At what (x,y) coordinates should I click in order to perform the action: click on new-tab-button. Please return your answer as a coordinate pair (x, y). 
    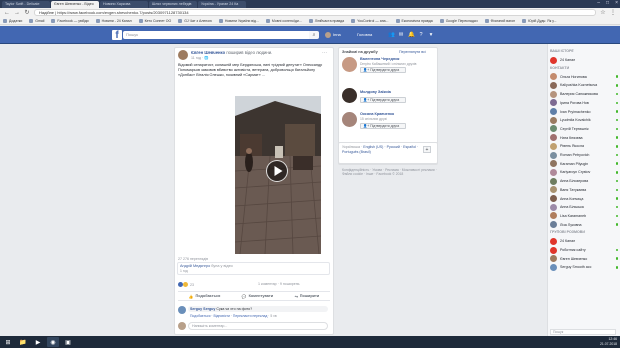
    Looking at the image, I should click on (250, 4).